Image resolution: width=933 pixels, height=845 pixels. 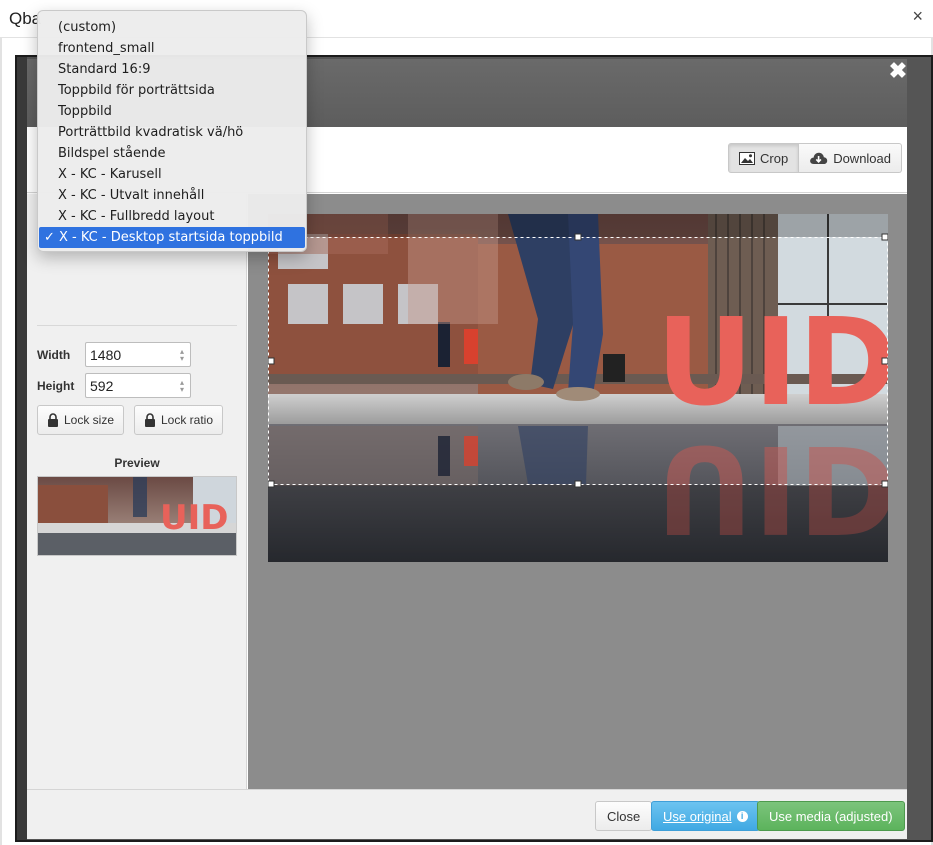 What do you see at coordinates (172, 90) in the screenshot?
I see `menu-item: Toppbild för porträttsida` at bounding box center [172, 90].